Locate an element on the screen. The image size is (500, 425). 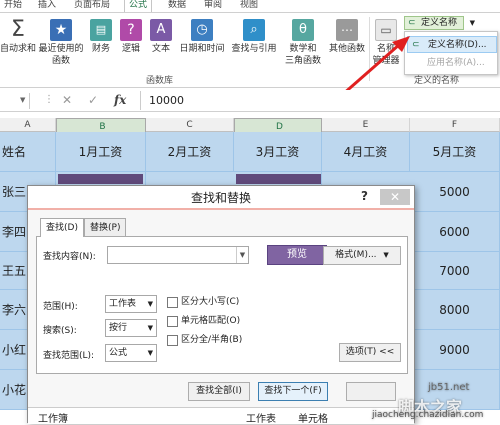
star-icon: ★ is located at coordinates (61, 30).